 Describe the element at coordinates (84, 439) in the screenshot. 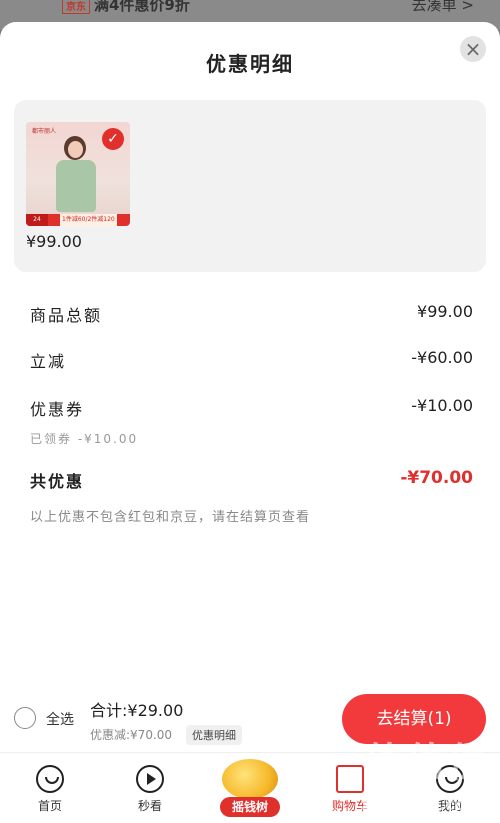

I see `coupon-sub-text: 已领券 -¥10.00` at that location.